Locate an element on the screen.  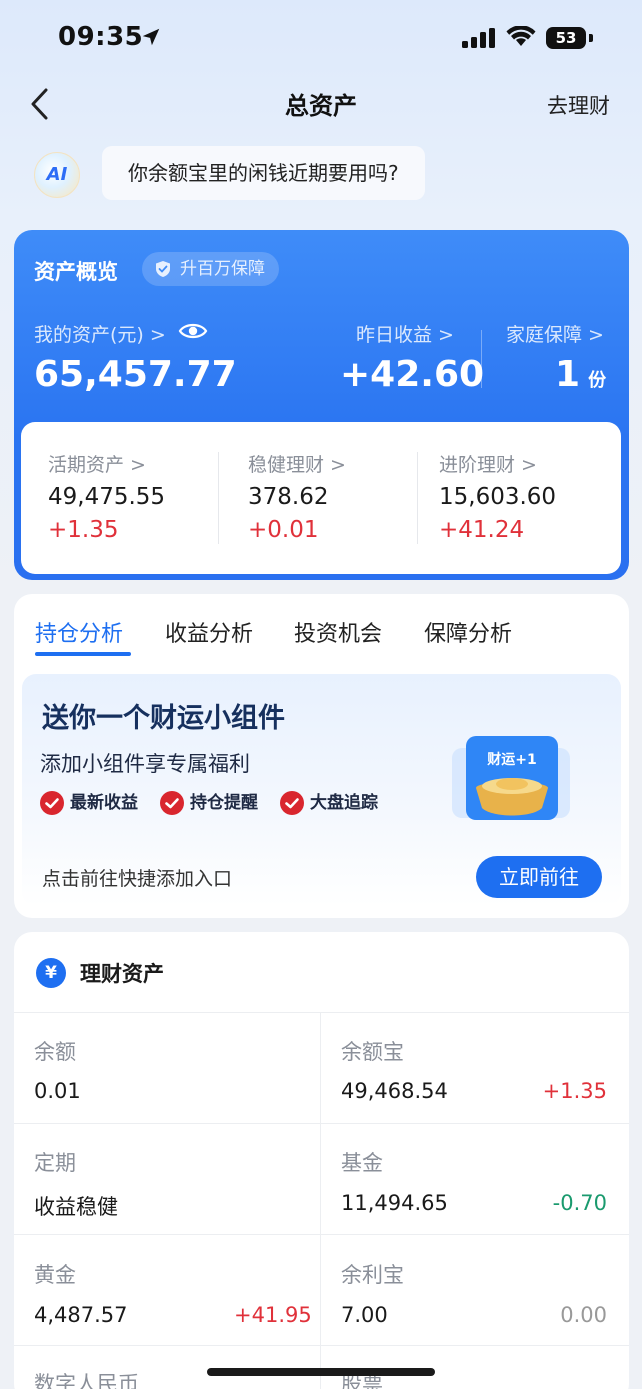
grid-divider-vertical is located at coordinates (320, 1200).